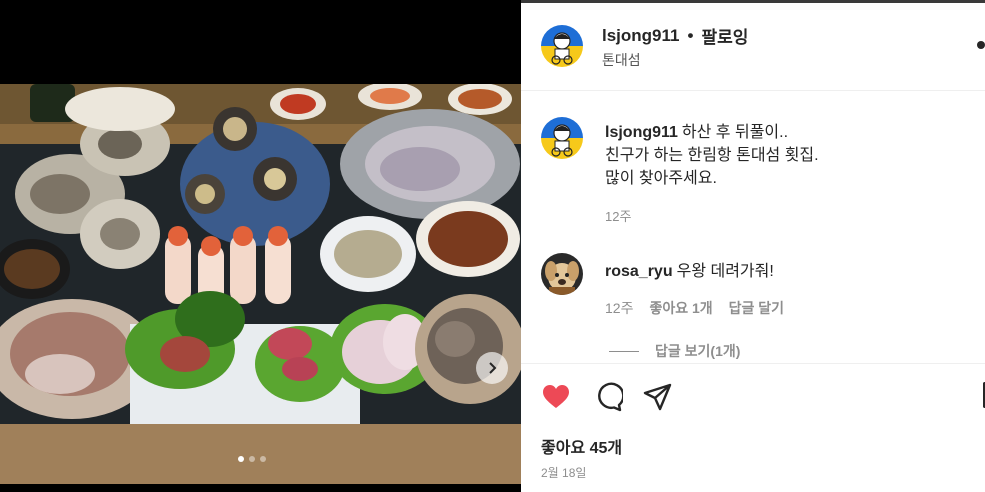  Describe the element at coordinates (698, 351) in the screenshot. I see `view-replies-label: 답글 보기(1개)` at that location.